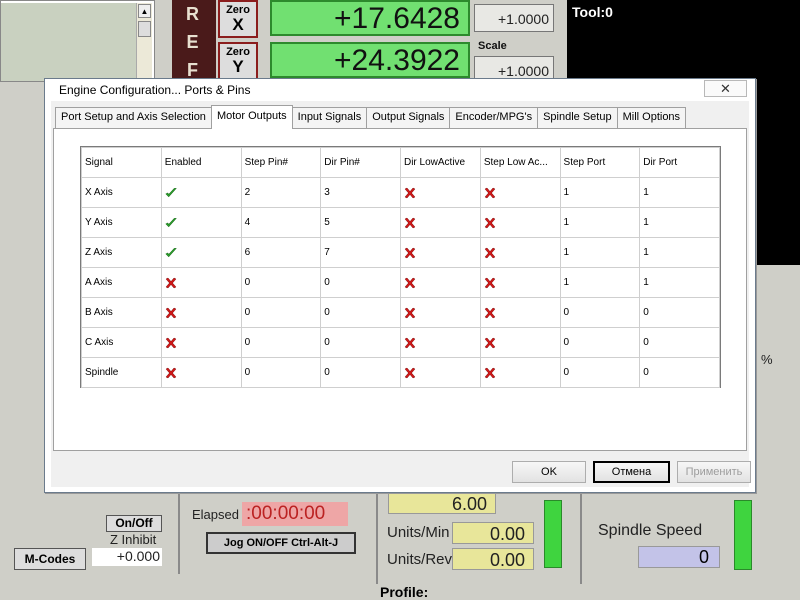  What do you see at coordinates (134, 523) in the screenshot?
I see `z-inhibit-toggle: On/Off` at bounding box center [134, 523].